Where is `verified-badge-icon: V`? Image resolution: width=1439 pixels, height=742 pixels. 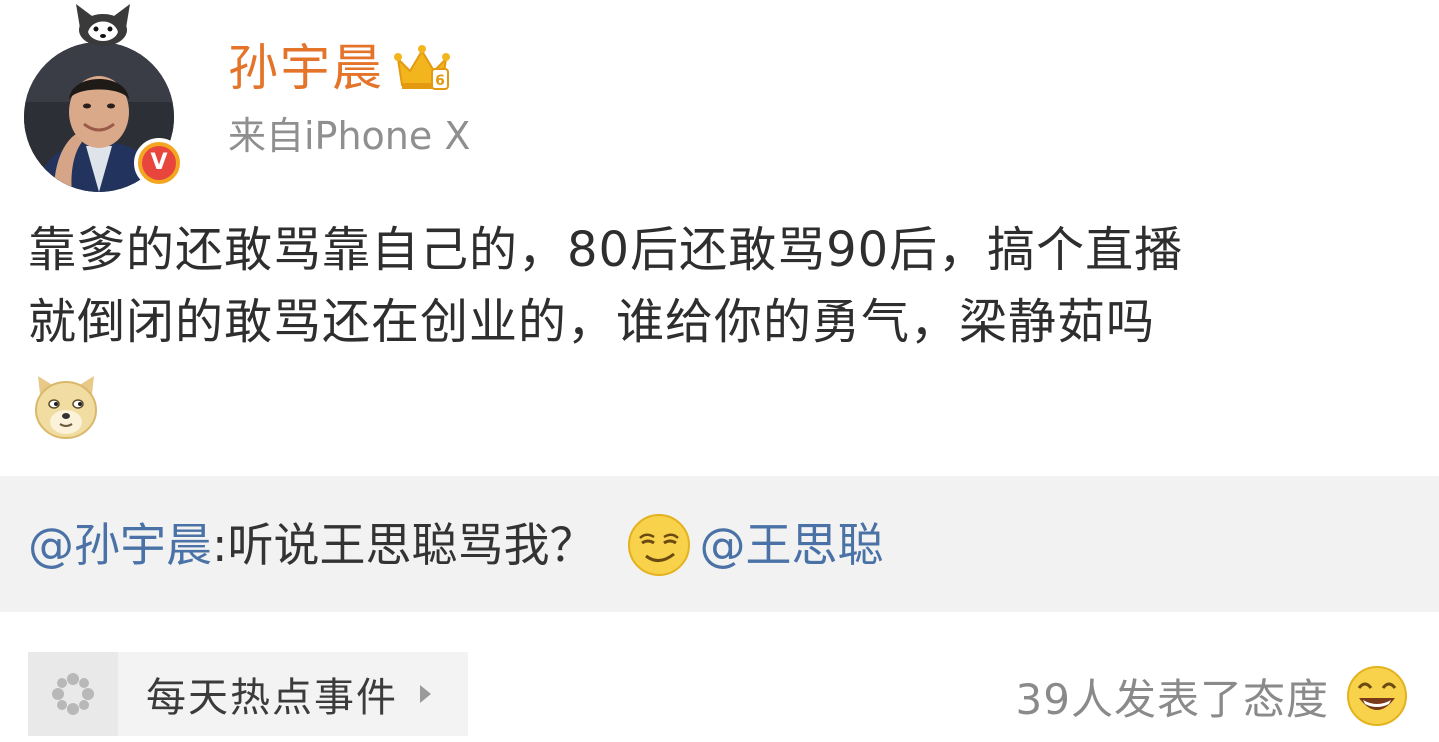 verified-badge-icon: V is located at coordinates (159, 163).